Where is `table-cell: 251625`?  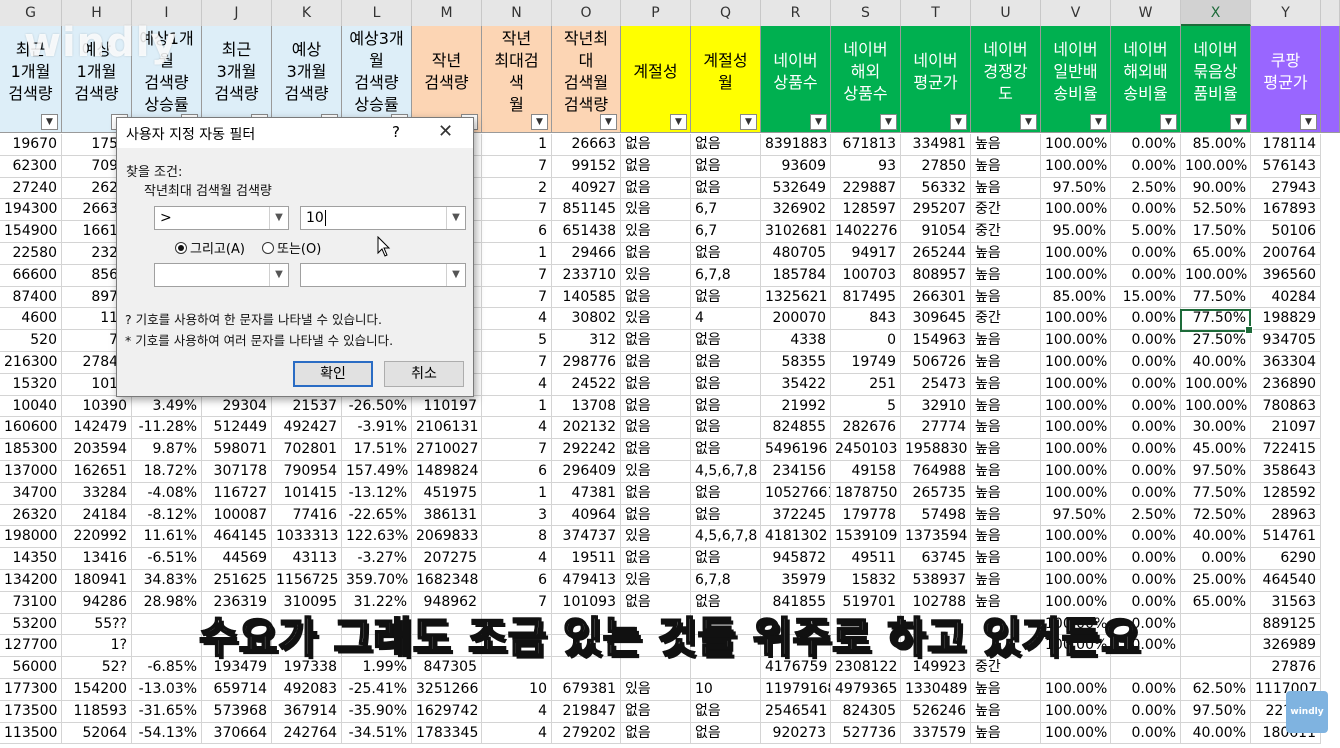 table-cell: 251625 is located at coordinates (237, 581).